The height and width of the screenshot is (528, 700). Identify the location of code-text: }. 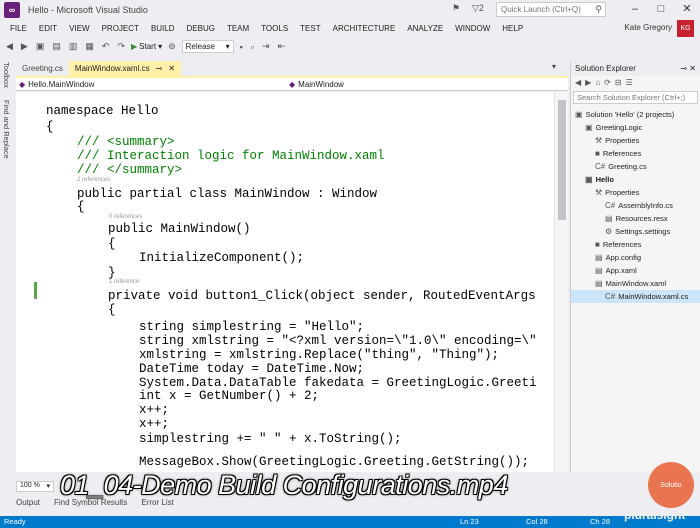
(112, 273).